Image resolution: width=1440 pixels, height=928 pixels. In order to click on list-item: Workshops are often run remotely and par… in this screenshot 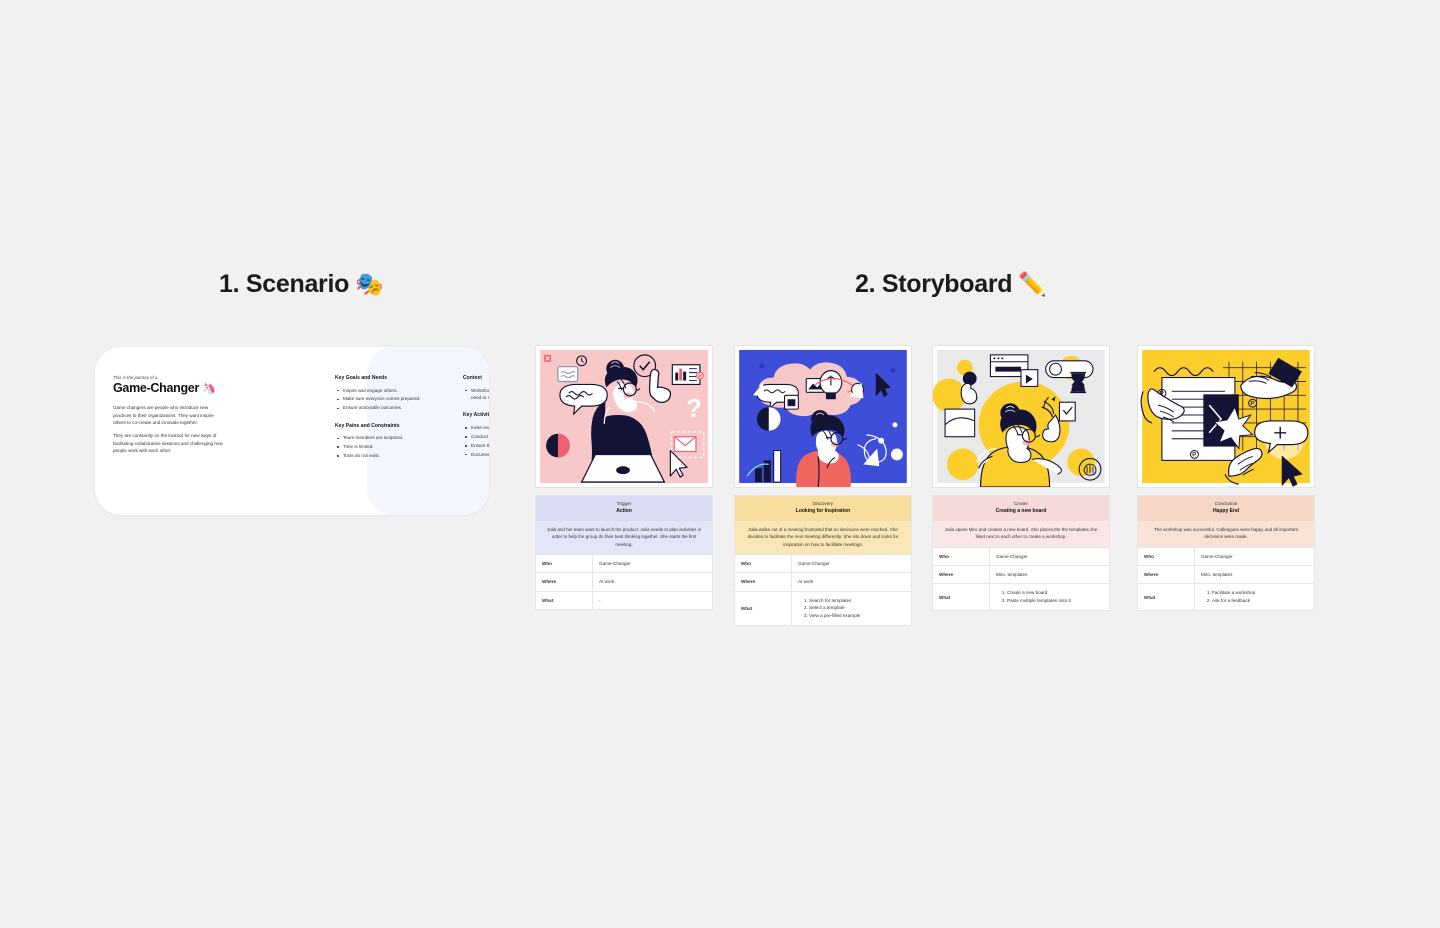, I will do `click(477, 394)`.